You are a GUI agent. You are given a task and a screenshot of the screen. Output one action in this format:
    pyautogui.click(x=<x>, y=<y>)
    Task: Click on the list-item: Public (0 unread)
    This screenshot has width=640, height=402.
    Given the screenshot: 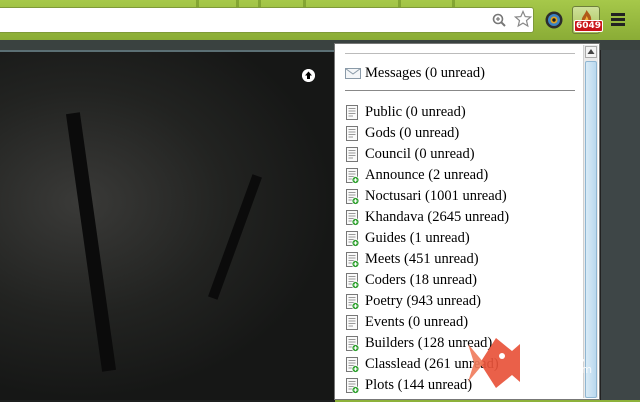 What is the action you would take?
    pyautogui.click(x=427, y=112)
    